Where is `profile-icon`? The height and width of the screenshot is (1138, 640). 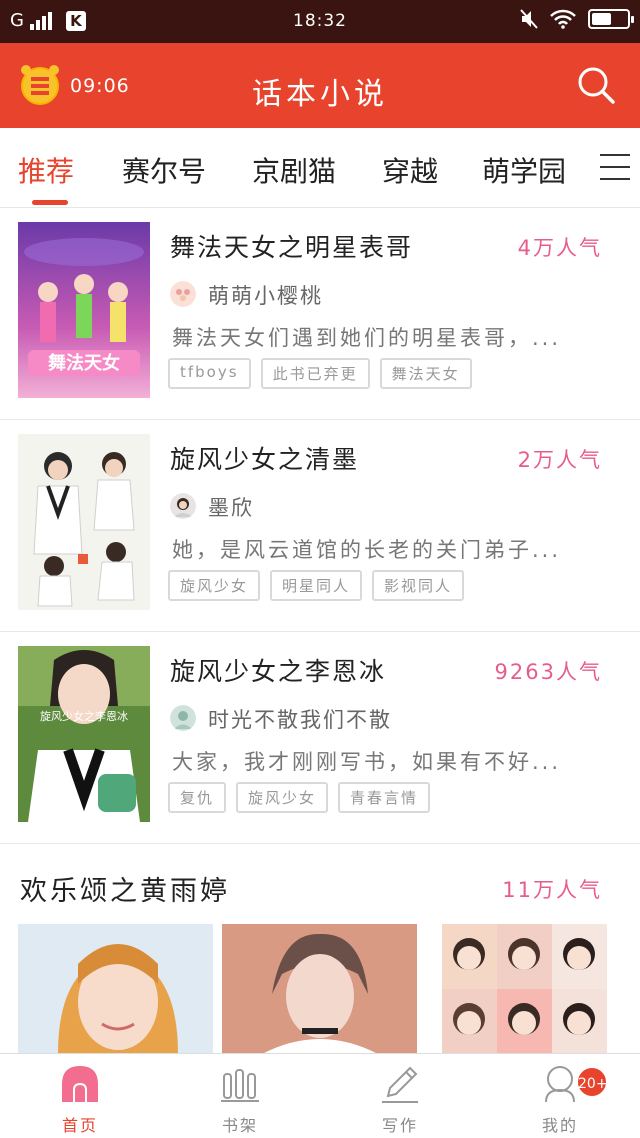
profile-icon is located at coordinates (560, 1084).